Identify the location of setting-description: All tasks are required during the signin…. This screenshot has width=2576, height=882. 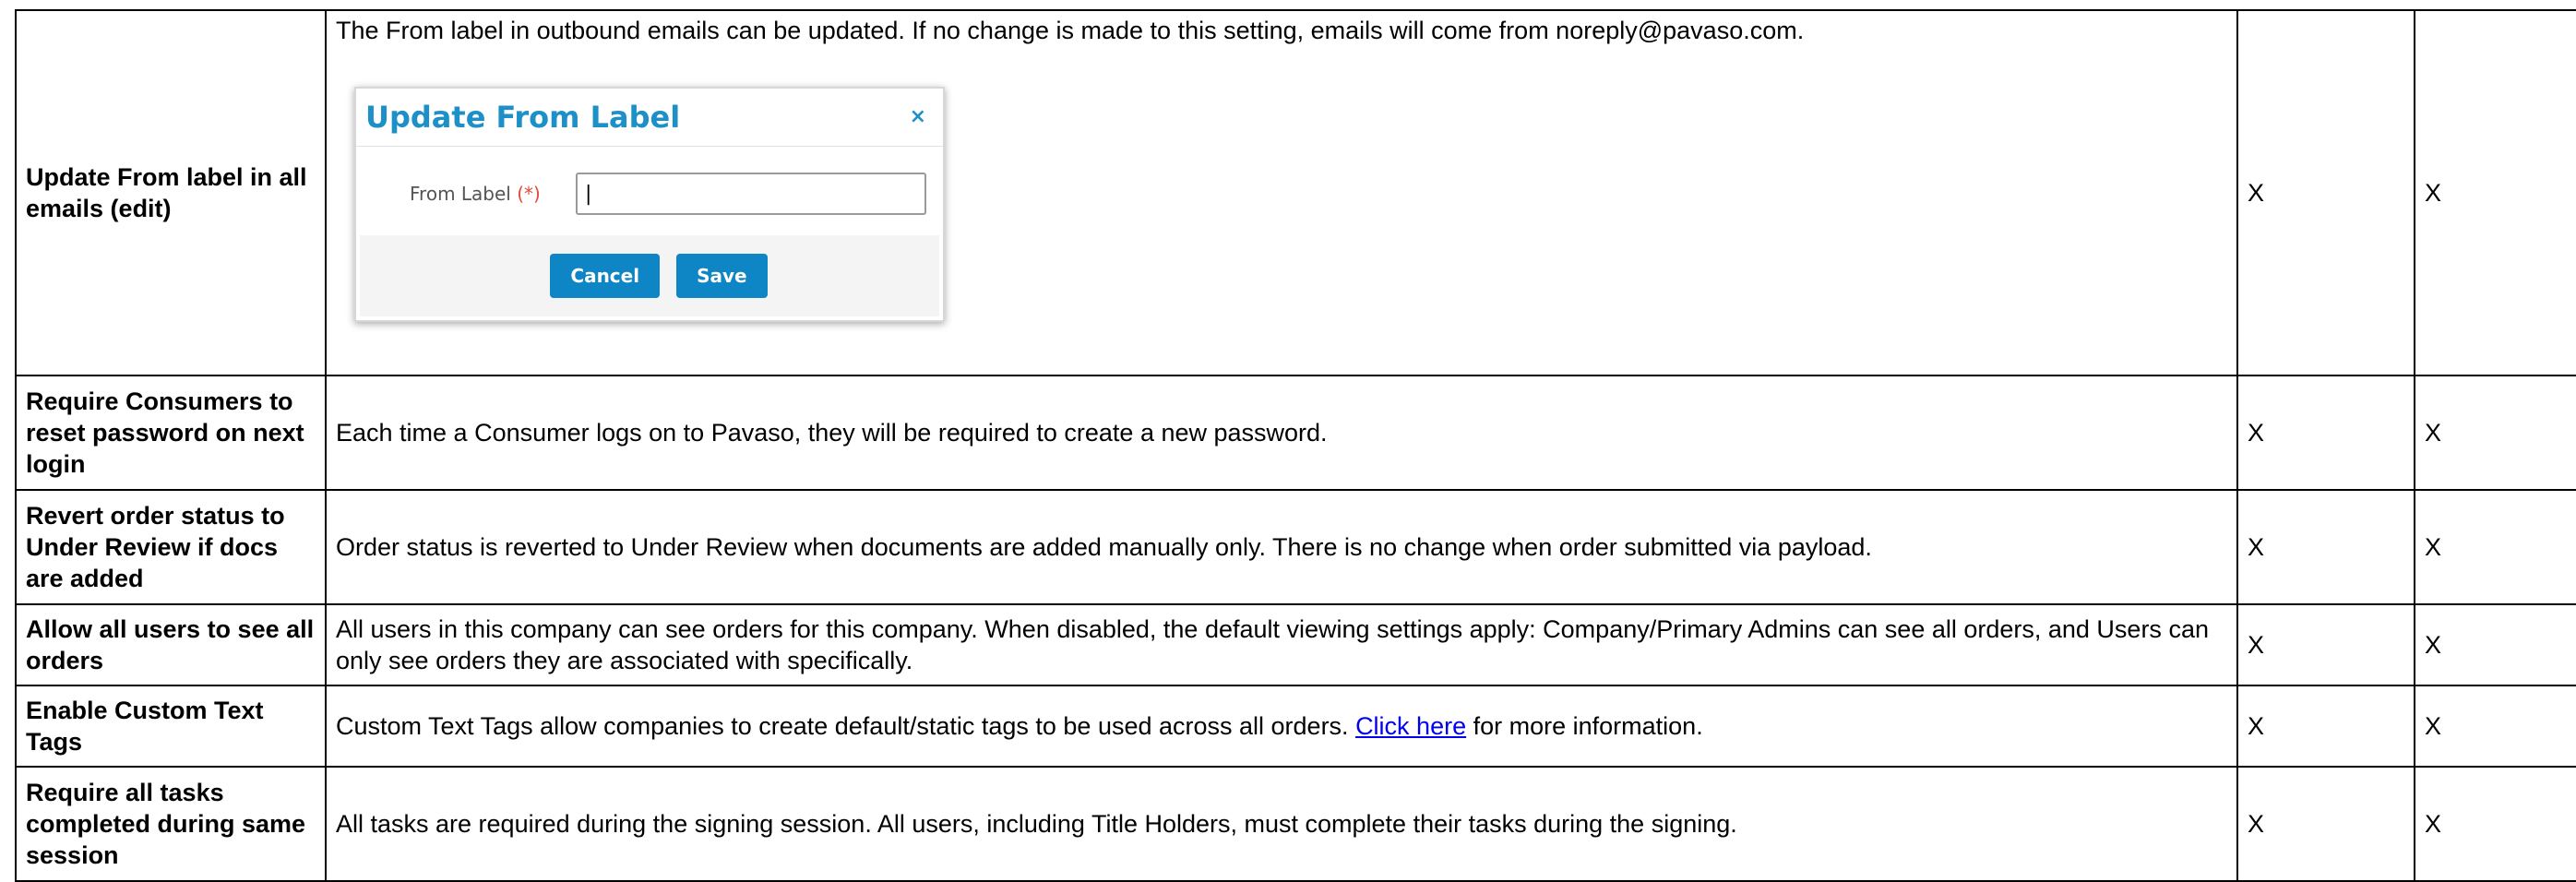
(1281, 824).